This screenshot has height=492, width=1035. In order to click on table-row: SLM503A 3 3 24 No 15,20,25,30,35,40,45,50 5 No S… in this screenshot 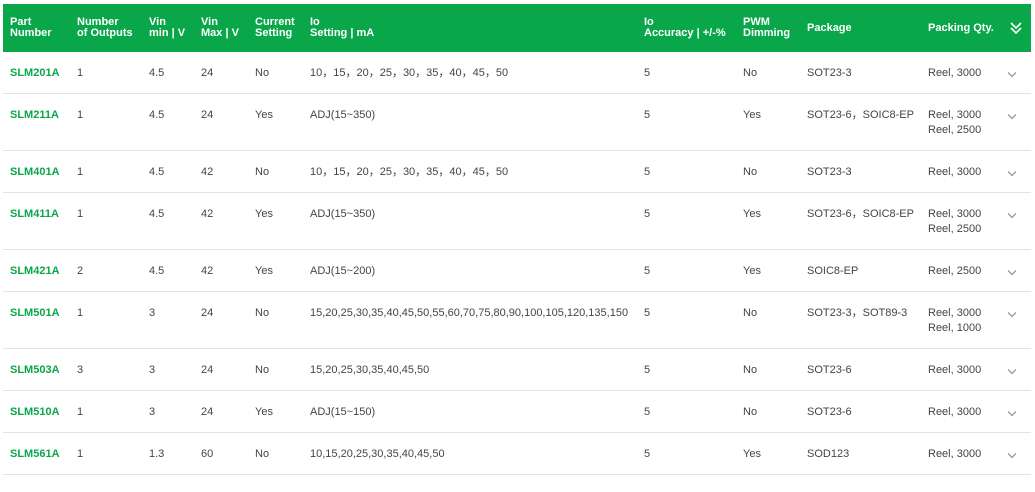, I will do `click(517, 370)`.